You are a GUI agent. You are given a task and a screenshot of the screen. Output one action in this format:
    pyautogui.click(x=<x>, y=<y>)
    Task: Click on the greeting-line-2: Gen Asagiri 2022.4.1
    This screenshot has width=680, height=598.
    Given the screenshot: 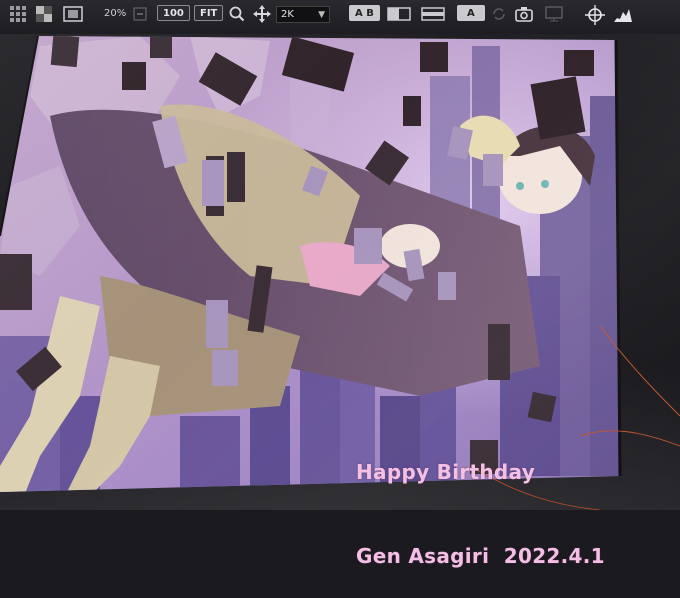 What is the action you would take?
    pyautogui.click(x=480, y=556)
    